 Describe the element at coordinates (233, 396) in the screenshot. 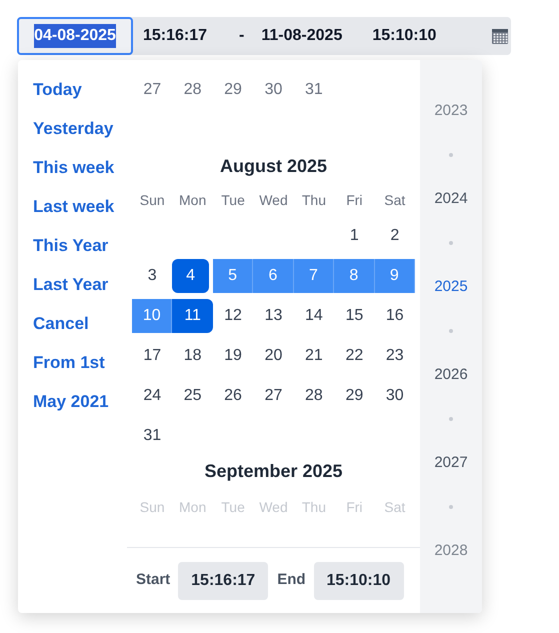

I see `day-cell: 26` at that location.